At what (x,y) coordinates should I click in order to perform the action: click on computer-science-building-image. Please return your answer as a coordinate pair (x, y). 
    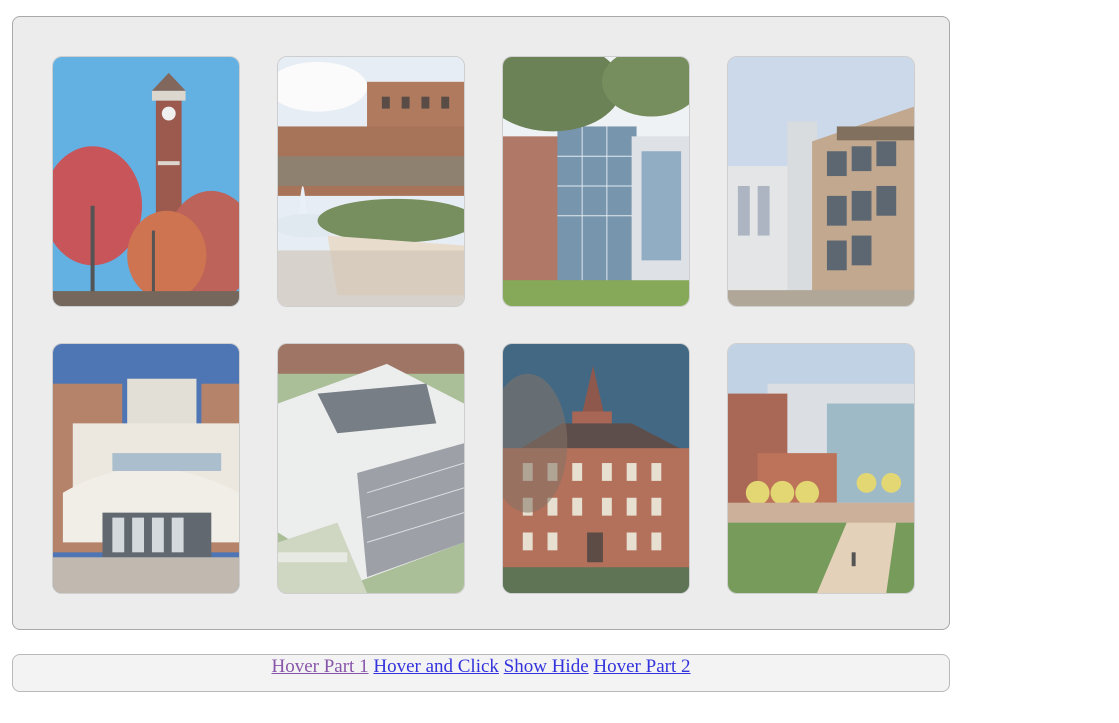
    Looking at the image, I should click on (146, 468).